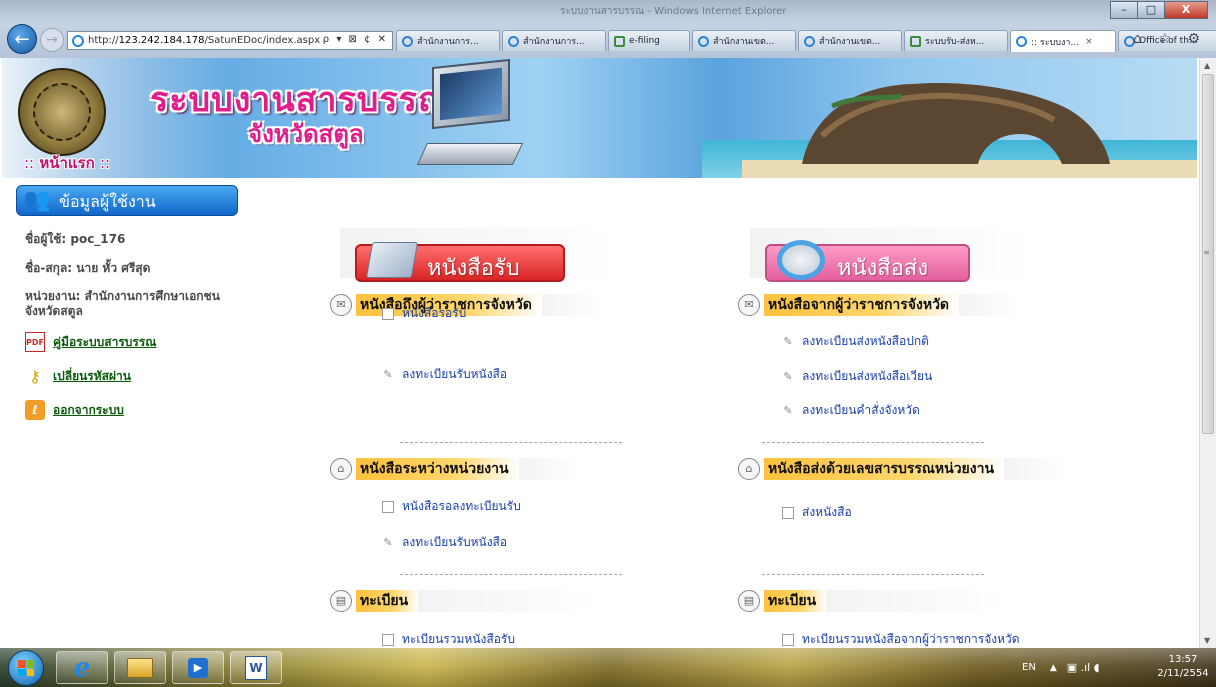 The width and height of the screenshot is (1216, 687). I want to click on user-info-heading: 👥 ข้อมูลผู้ใช้งาน, so click(127, 200).